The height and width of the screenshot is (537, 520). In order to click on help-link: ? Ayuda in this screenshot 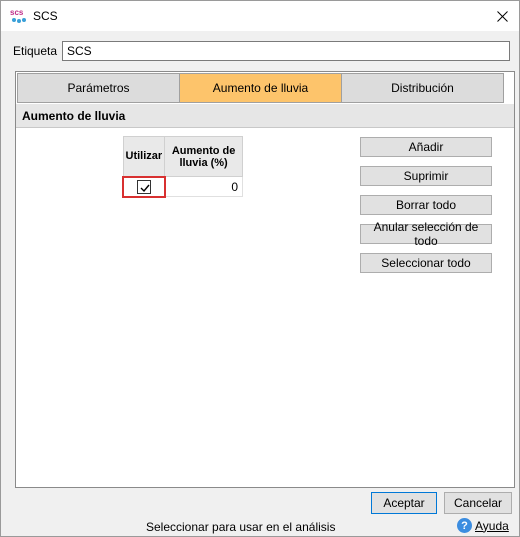, I will do `click(483, 525)`.